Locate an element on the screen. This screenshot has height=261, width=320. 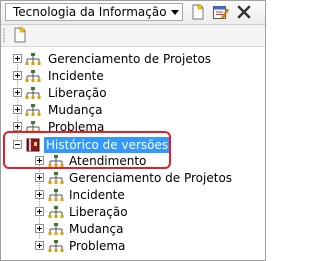
highlight-box is located at coordinates (87, 150).